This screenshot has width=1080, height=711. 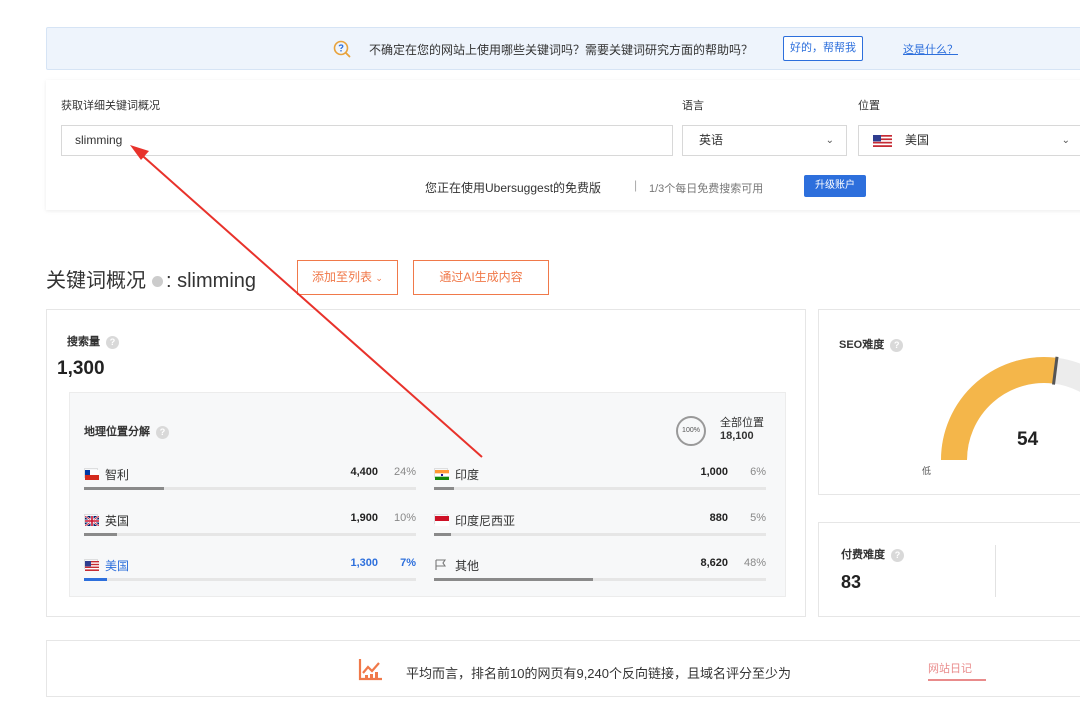 I want to click on paid-difficulty-card: 付费难度? 83, so click(x=949, y=569).